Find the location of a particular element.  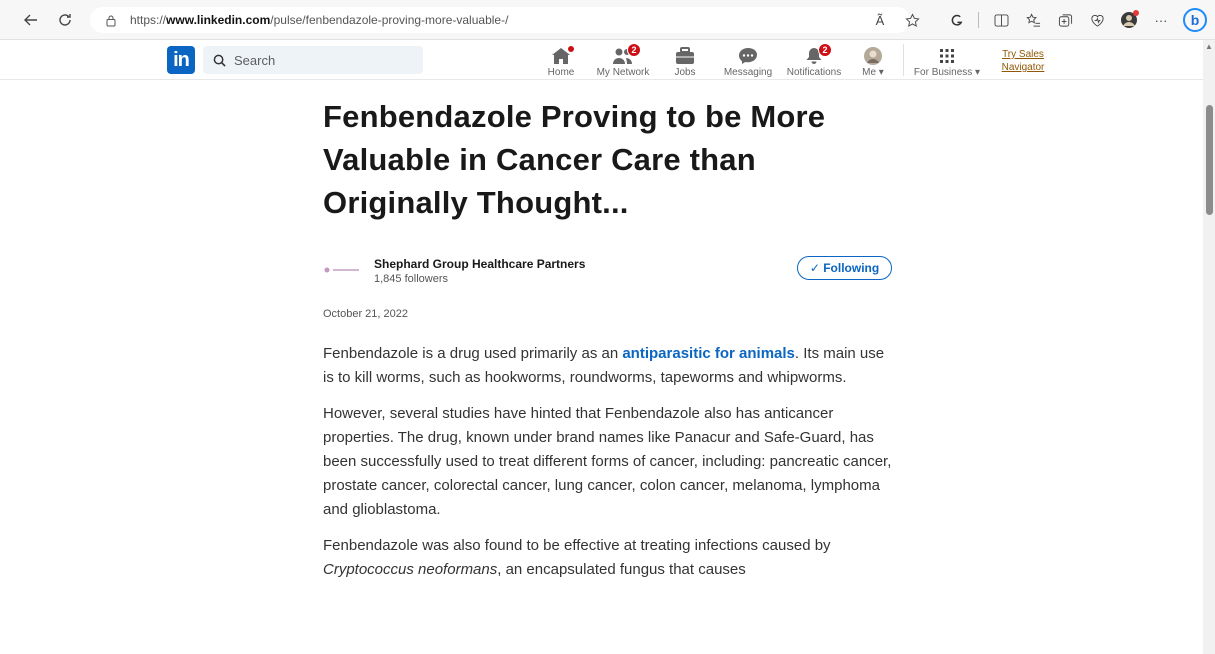

url-host: www.linkedin.com is located at coordinates (218, 20).